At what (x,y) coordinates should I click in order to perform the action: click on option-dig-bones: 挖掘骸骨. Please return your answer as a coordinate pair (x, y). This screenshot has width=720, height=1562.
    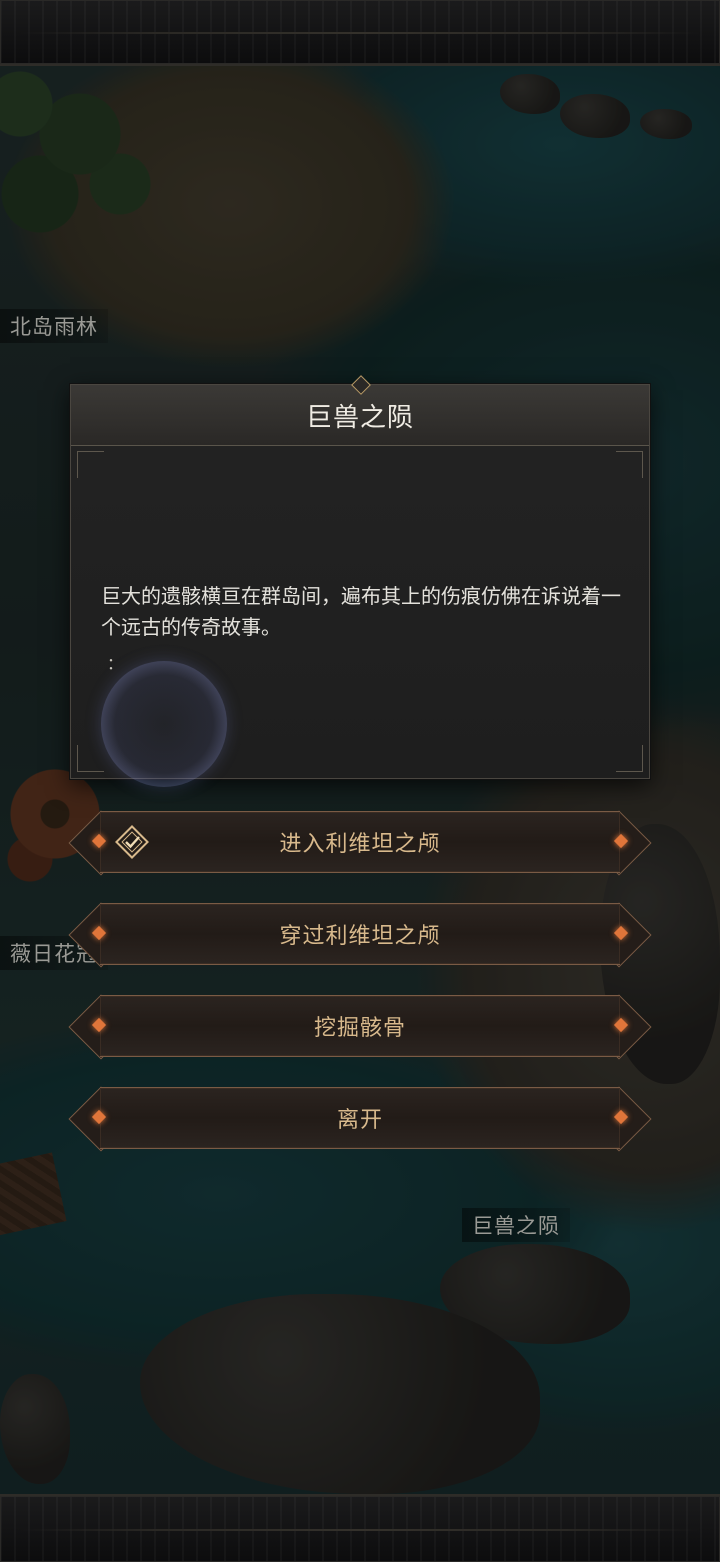
    Looking at the image, I should click on (360, 1026).